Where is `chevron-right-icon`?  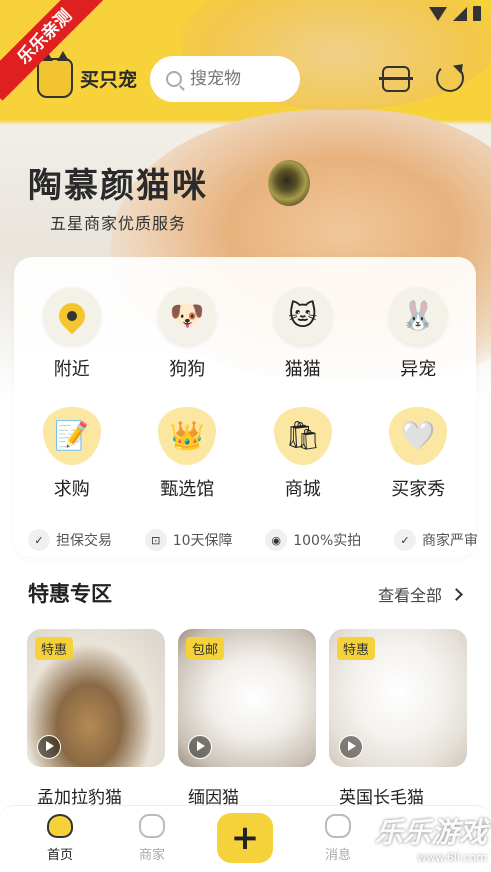
chevron-right-icon is located at coordinates (456, 594).